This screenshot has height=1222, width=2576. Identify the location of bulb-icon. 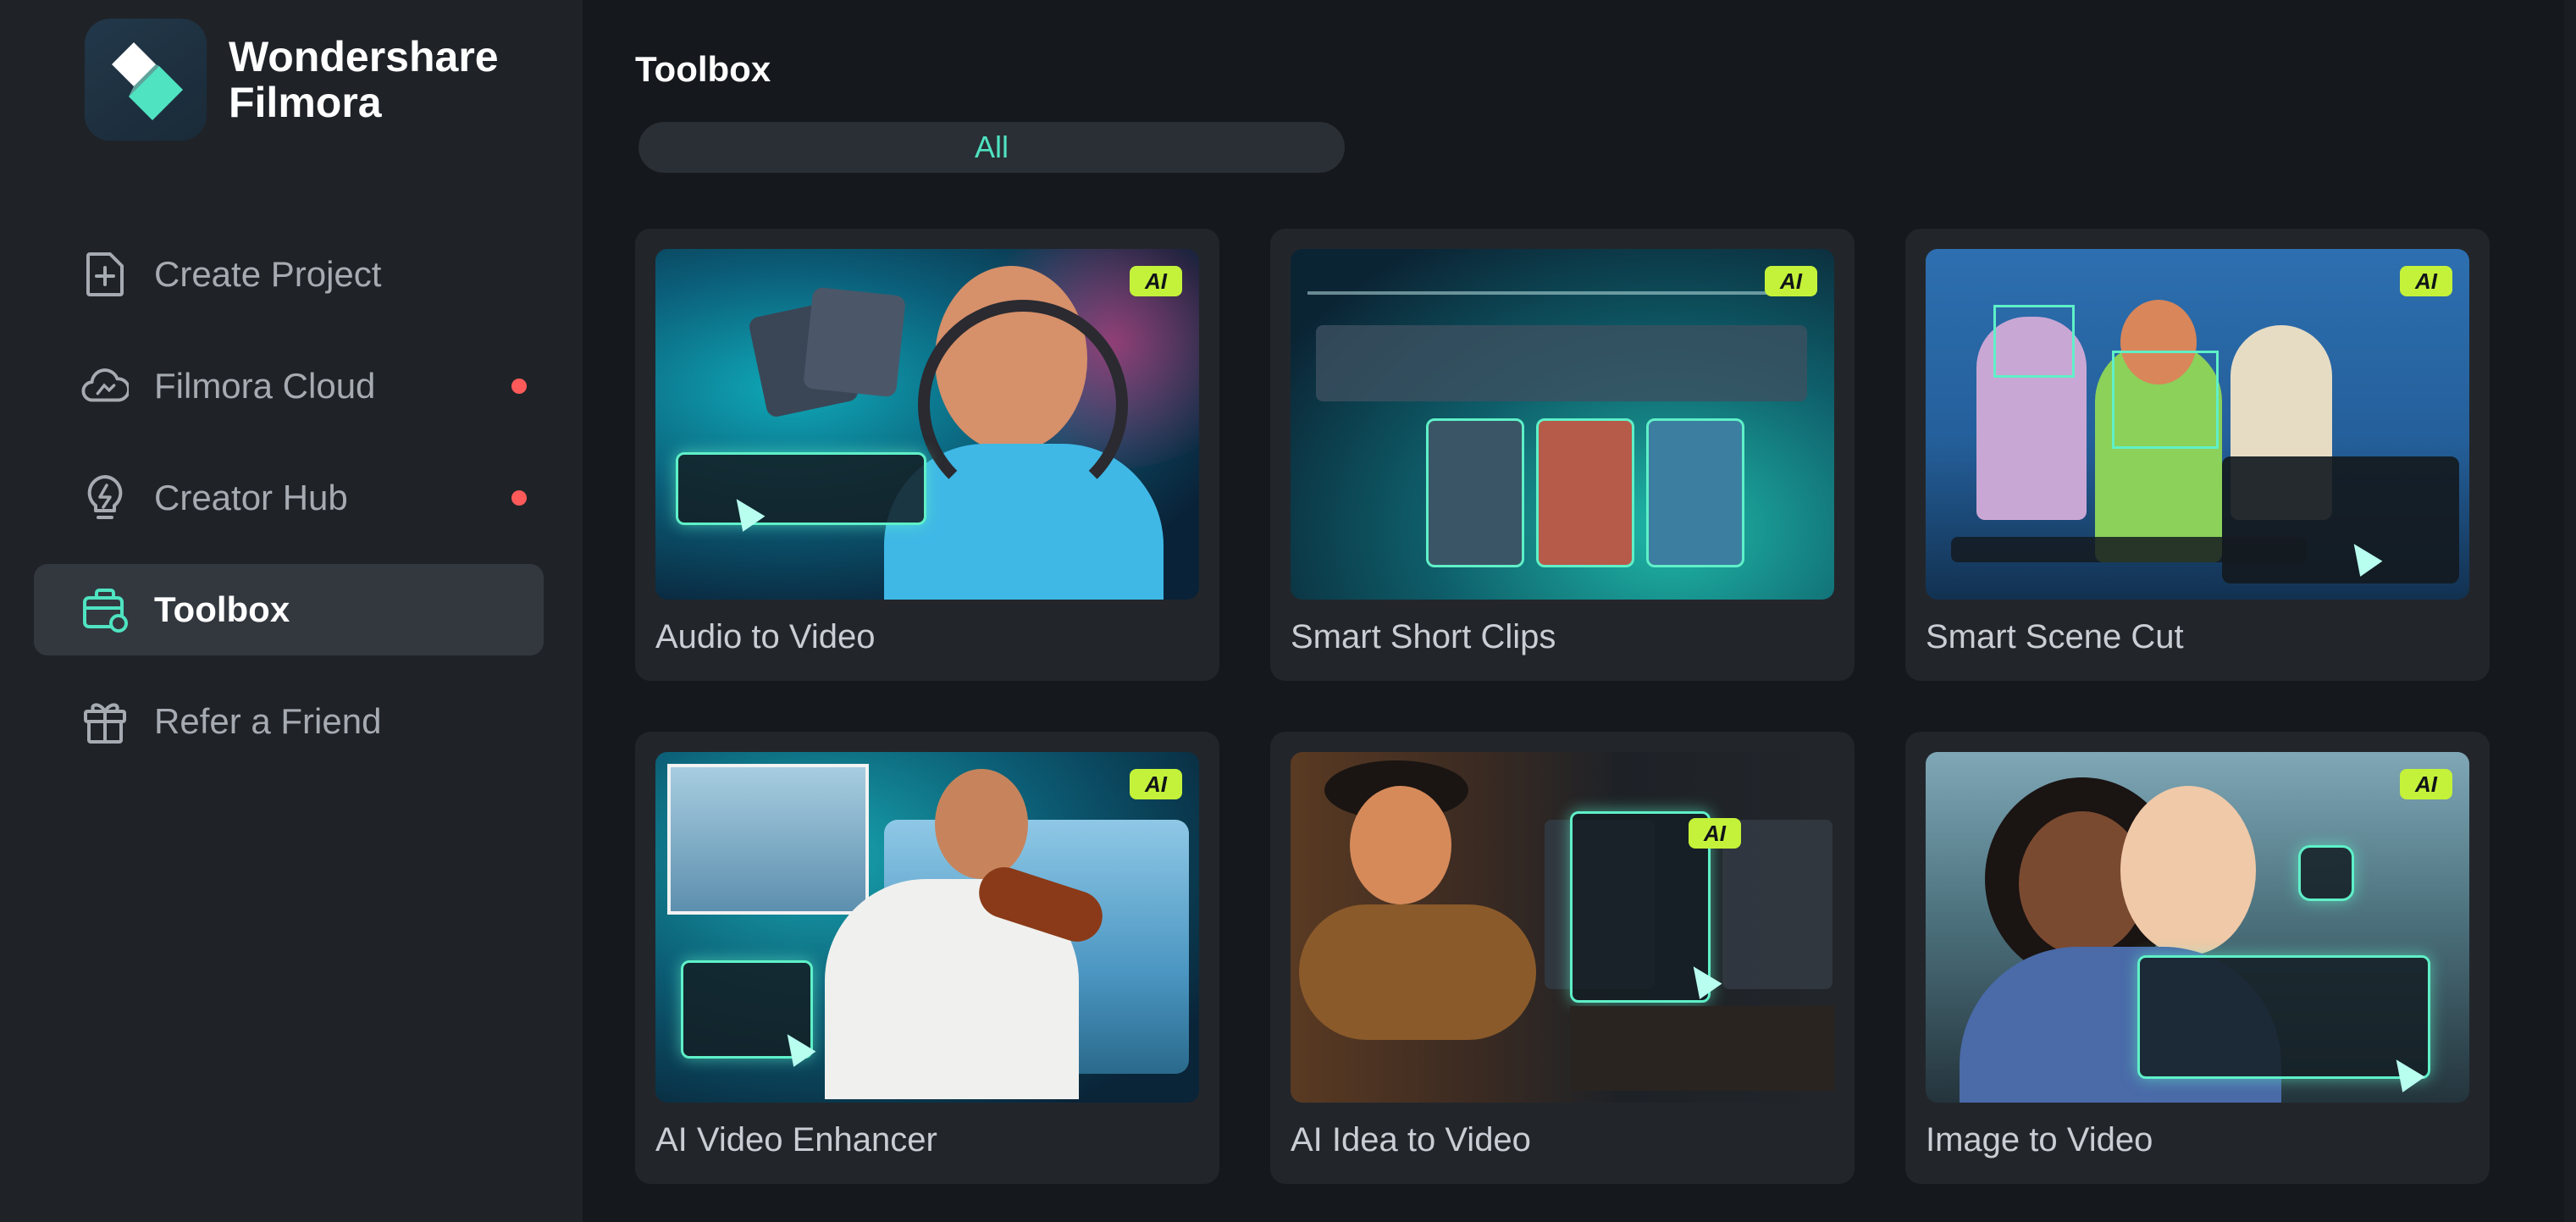
(105, 498).